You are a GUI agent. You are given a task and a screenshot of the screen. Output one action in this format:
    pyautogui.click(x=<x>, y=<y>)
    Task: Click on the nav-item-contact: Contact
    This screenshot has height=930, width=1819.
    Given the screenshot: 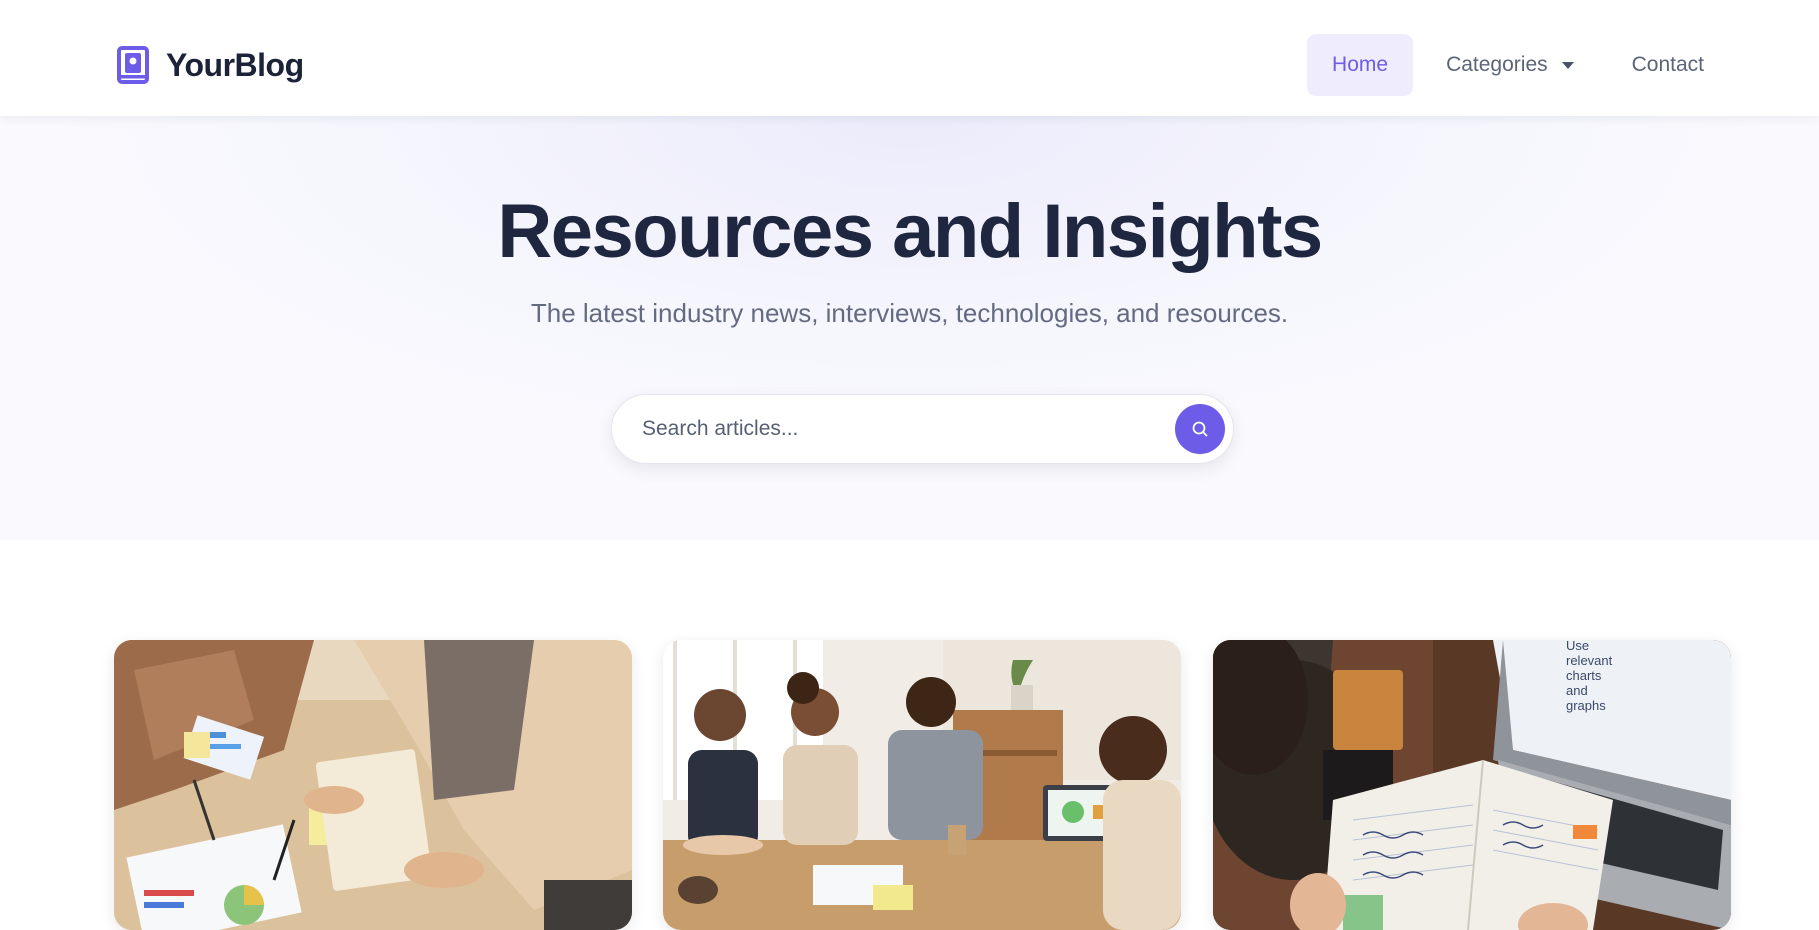 What is the action you would take?
    pyautogui.click(x=1668, y=65)
    